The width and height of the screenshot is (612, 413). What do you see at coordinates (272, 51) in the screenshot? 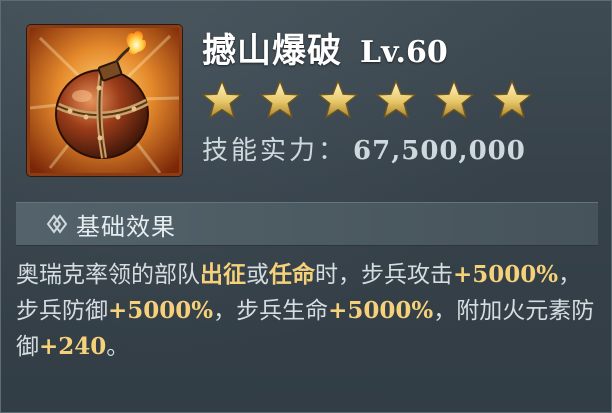
I see `skill-name: 撼山爆破` at bounding box center [272, 51].